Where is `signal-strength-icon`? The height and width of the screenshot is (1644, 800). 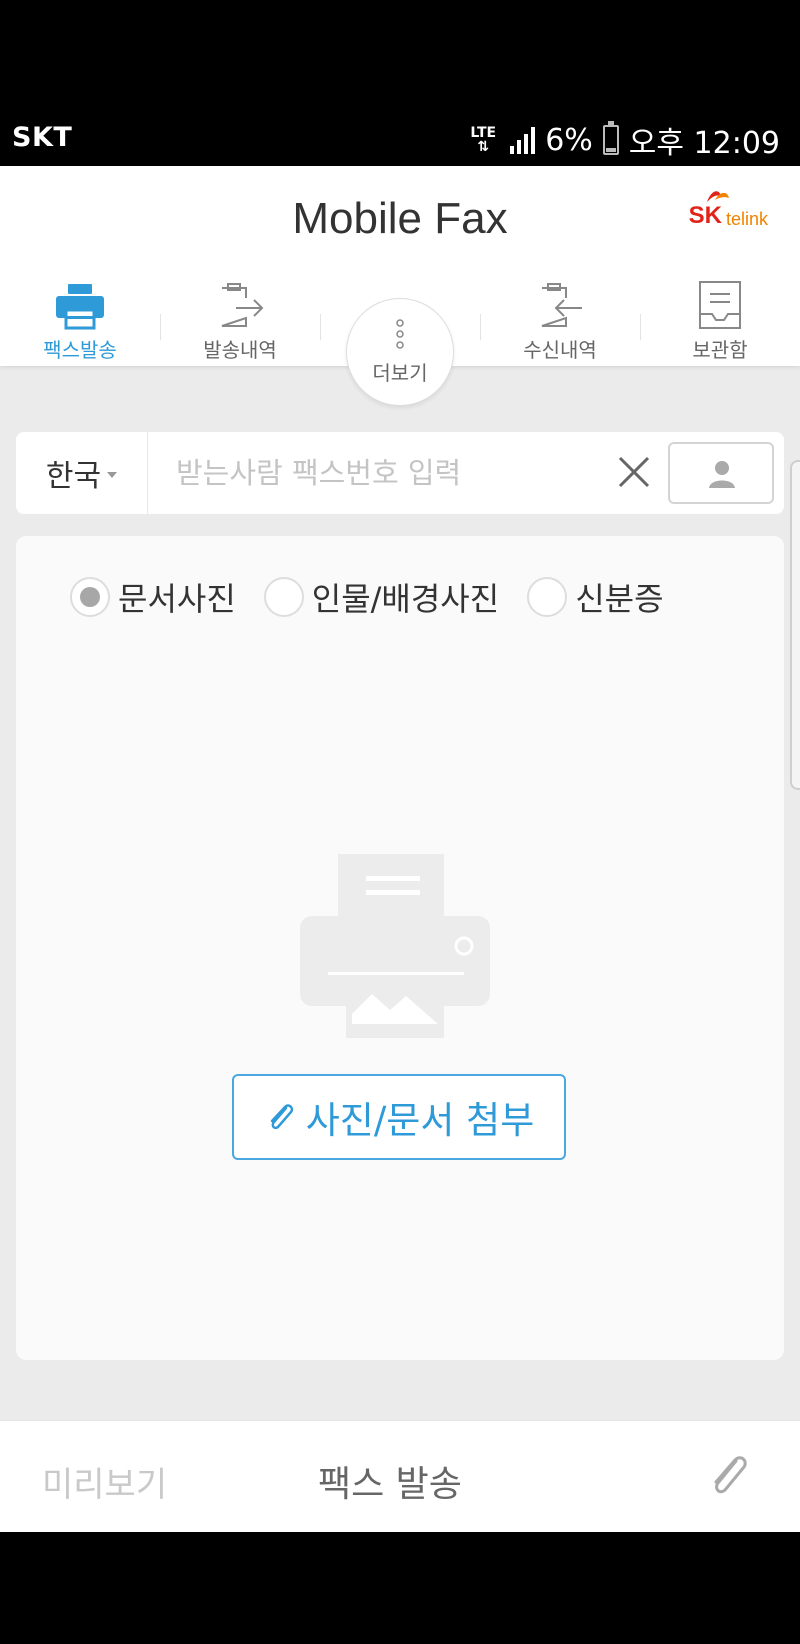
signal-strength-icon is located at coordinates (523, 140).